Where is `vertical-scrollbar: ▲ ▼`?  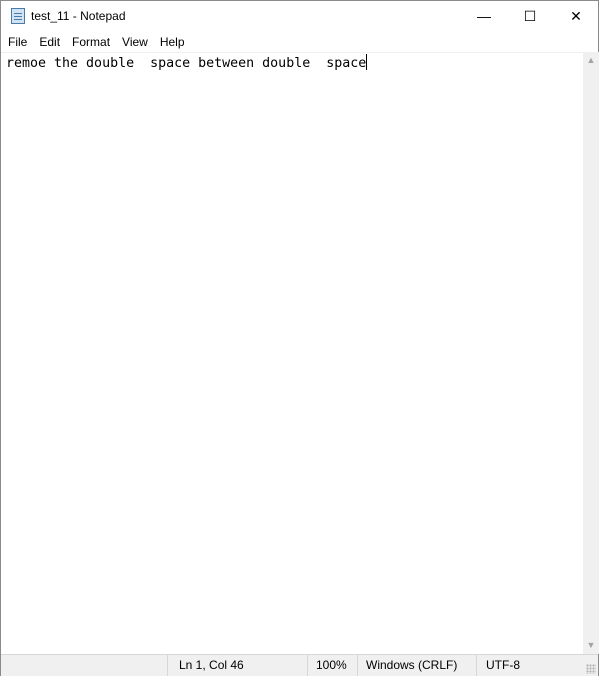 vertical-scrollbar: ▲ ▼ is located at coordinates (591, 353).